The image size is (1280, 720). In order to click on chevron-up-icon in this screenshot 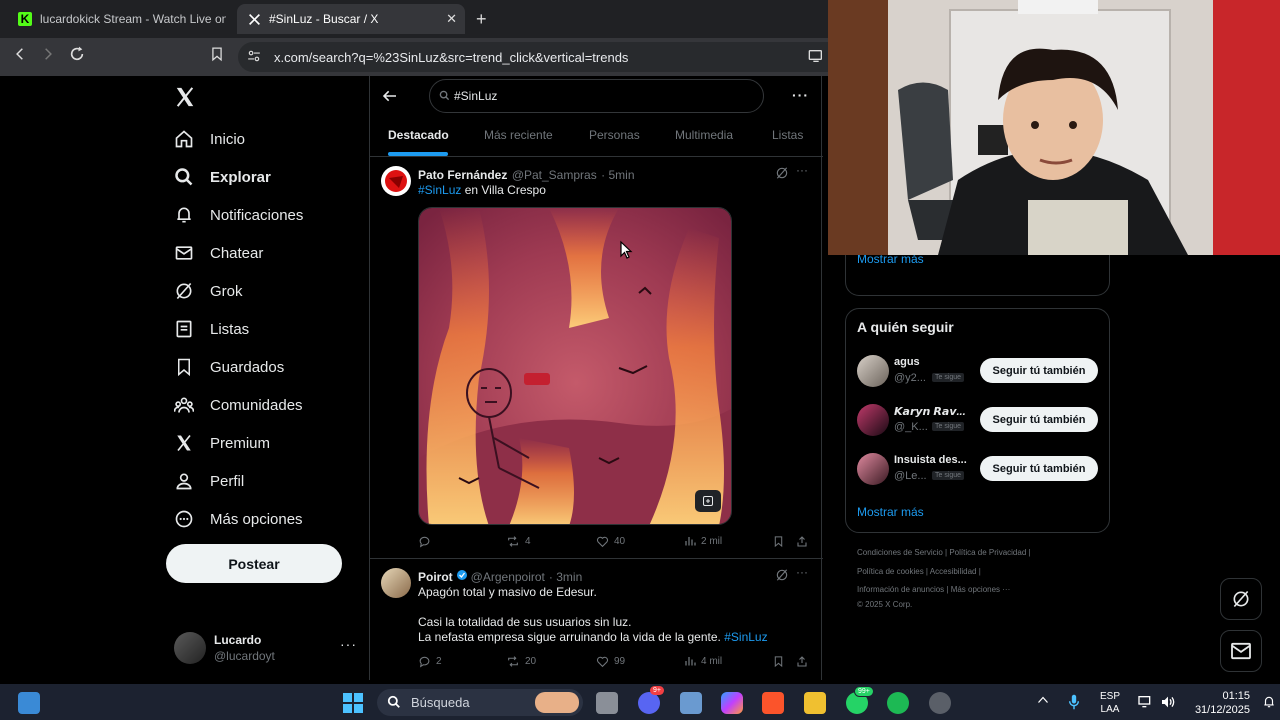, I will do `click(1043, 701)`.